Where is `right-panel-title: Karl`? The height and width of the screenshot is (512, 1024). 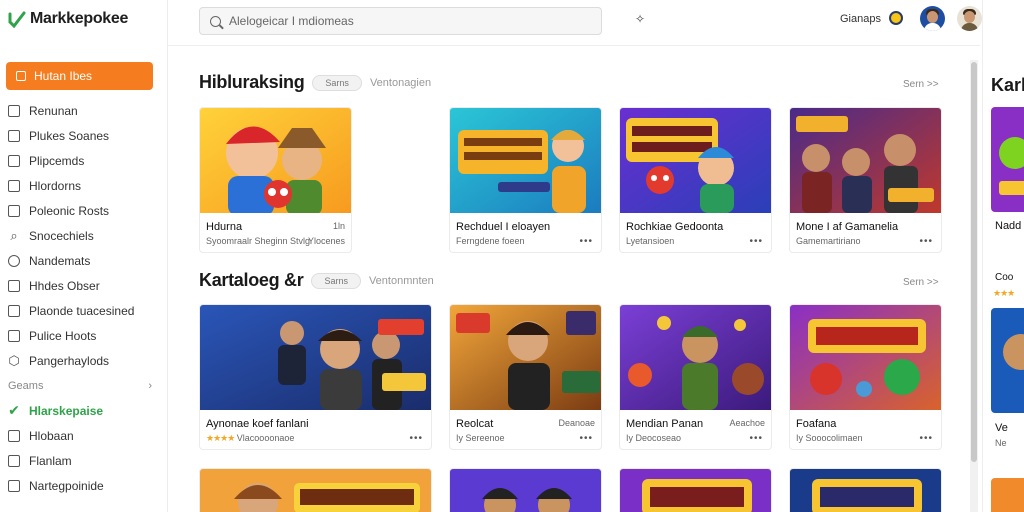
right-panel-title: Karl is located at coordinates (1007, 85).